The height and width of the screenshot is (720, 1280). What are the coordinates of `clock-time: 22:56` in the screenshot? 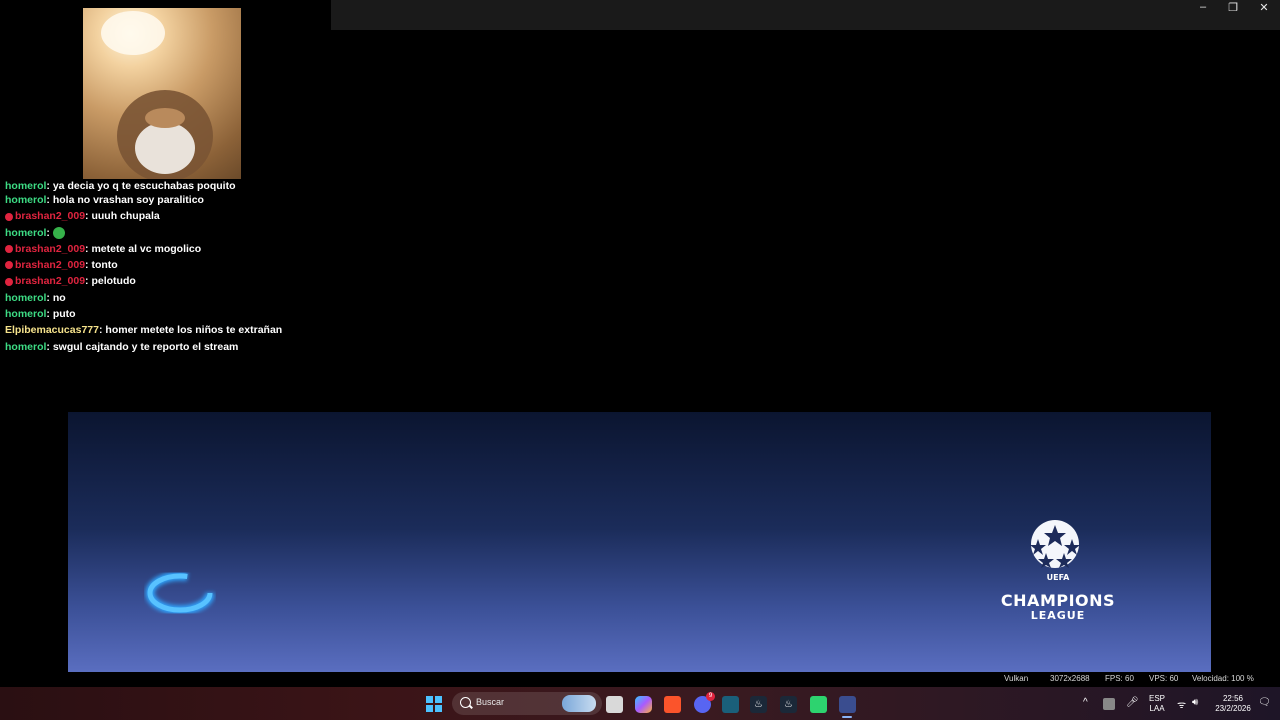 It's located at (1233, 698).